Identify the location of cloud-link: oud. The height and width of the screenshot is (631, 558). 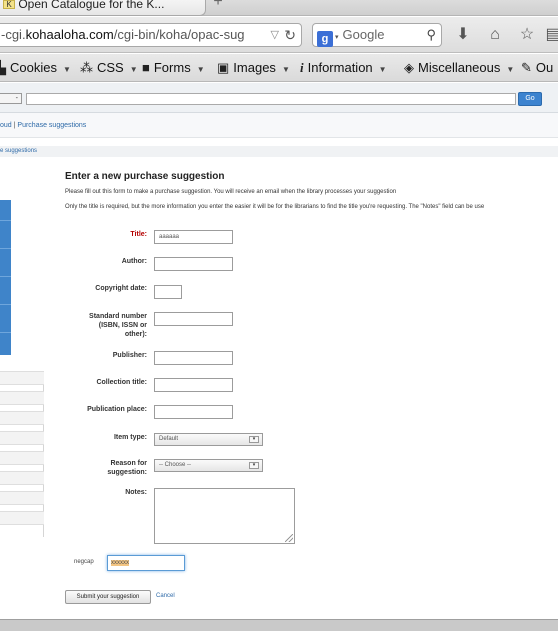
(6, 125).